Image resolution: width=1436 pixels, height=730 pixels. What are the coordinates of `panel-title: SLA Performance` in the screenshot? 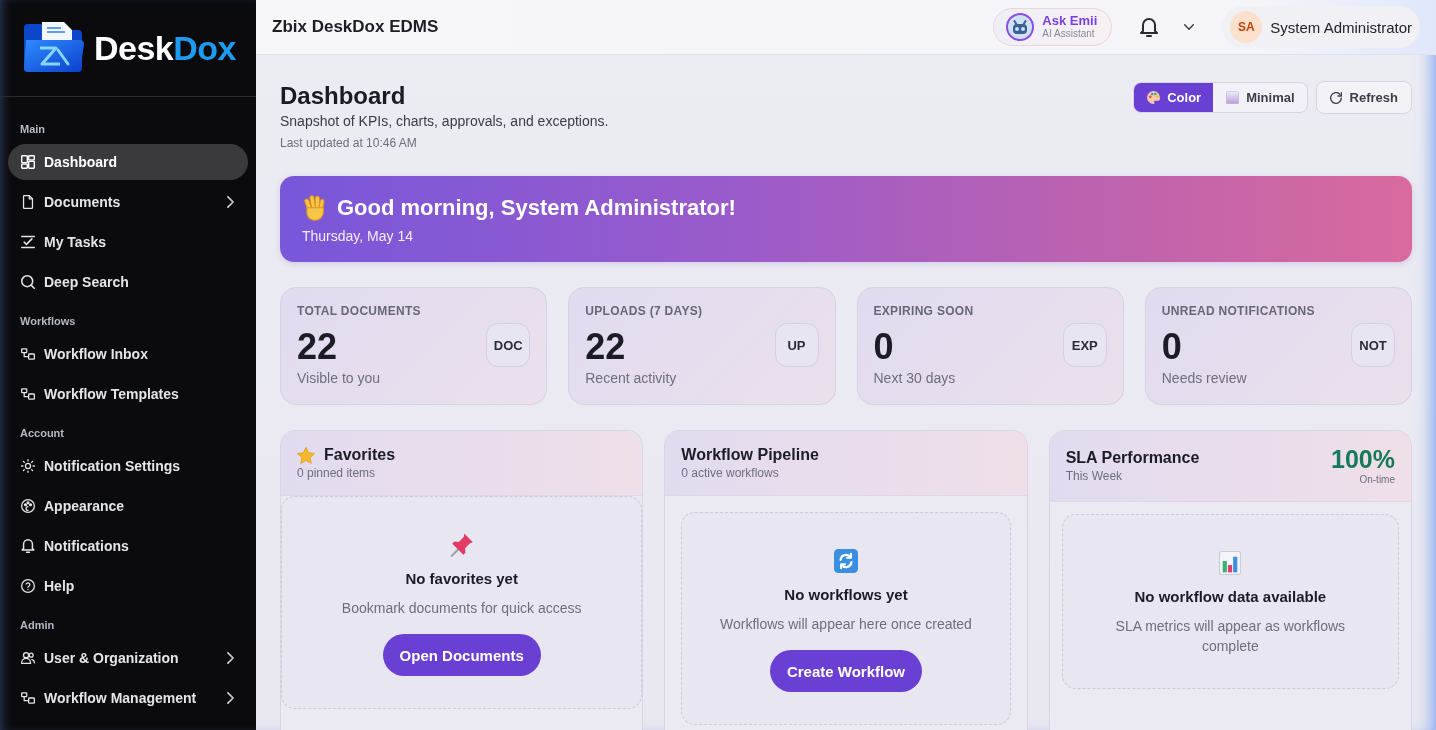 It's located at (1132, 458).